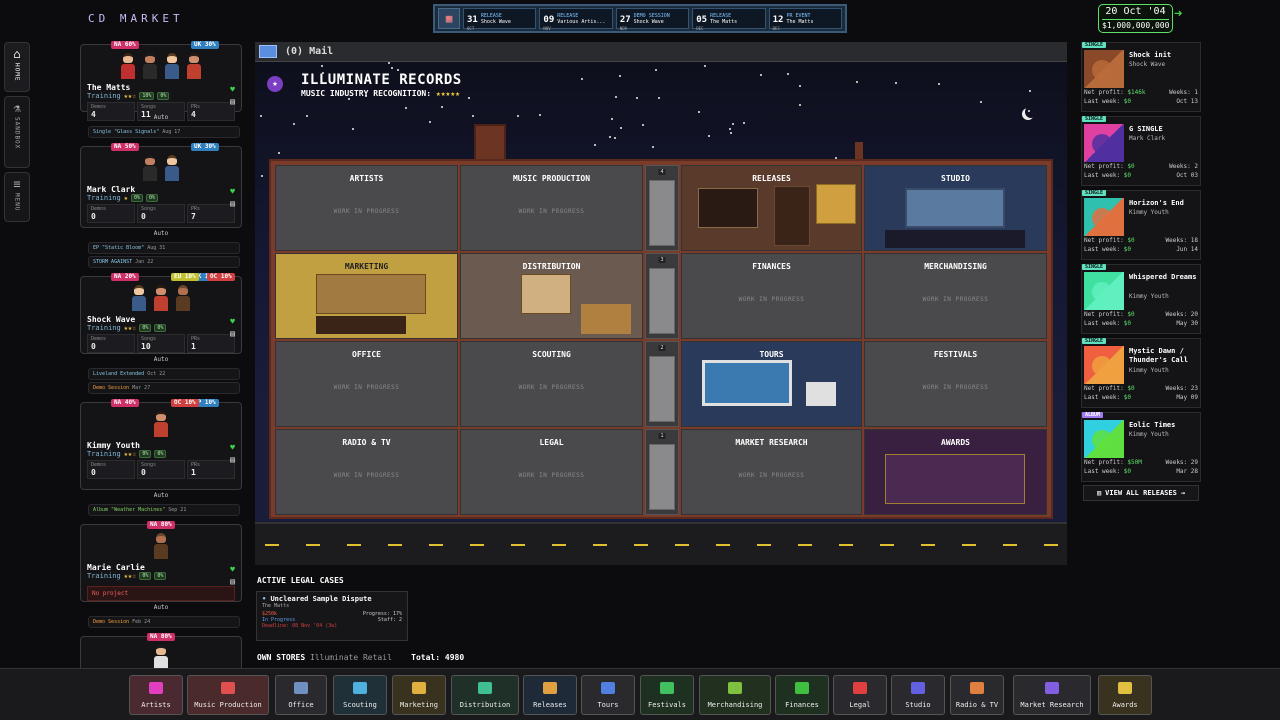  I want to click on dock-awards-button: Awards, so click(1125, 695).